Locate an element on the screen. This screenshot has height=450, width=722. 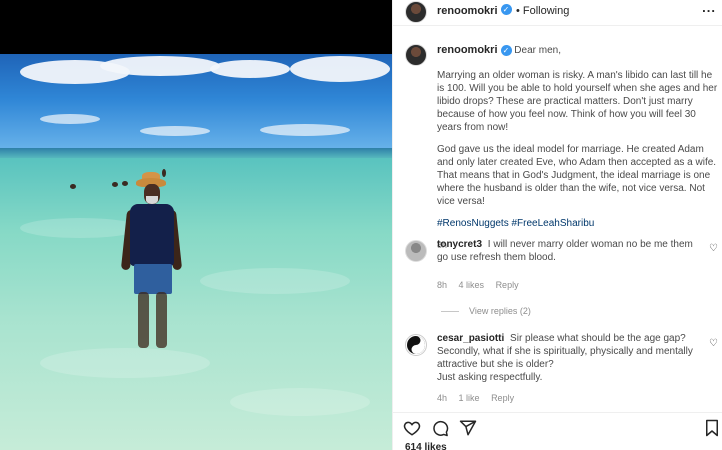
share-icon is located at coordinates (468, 428).